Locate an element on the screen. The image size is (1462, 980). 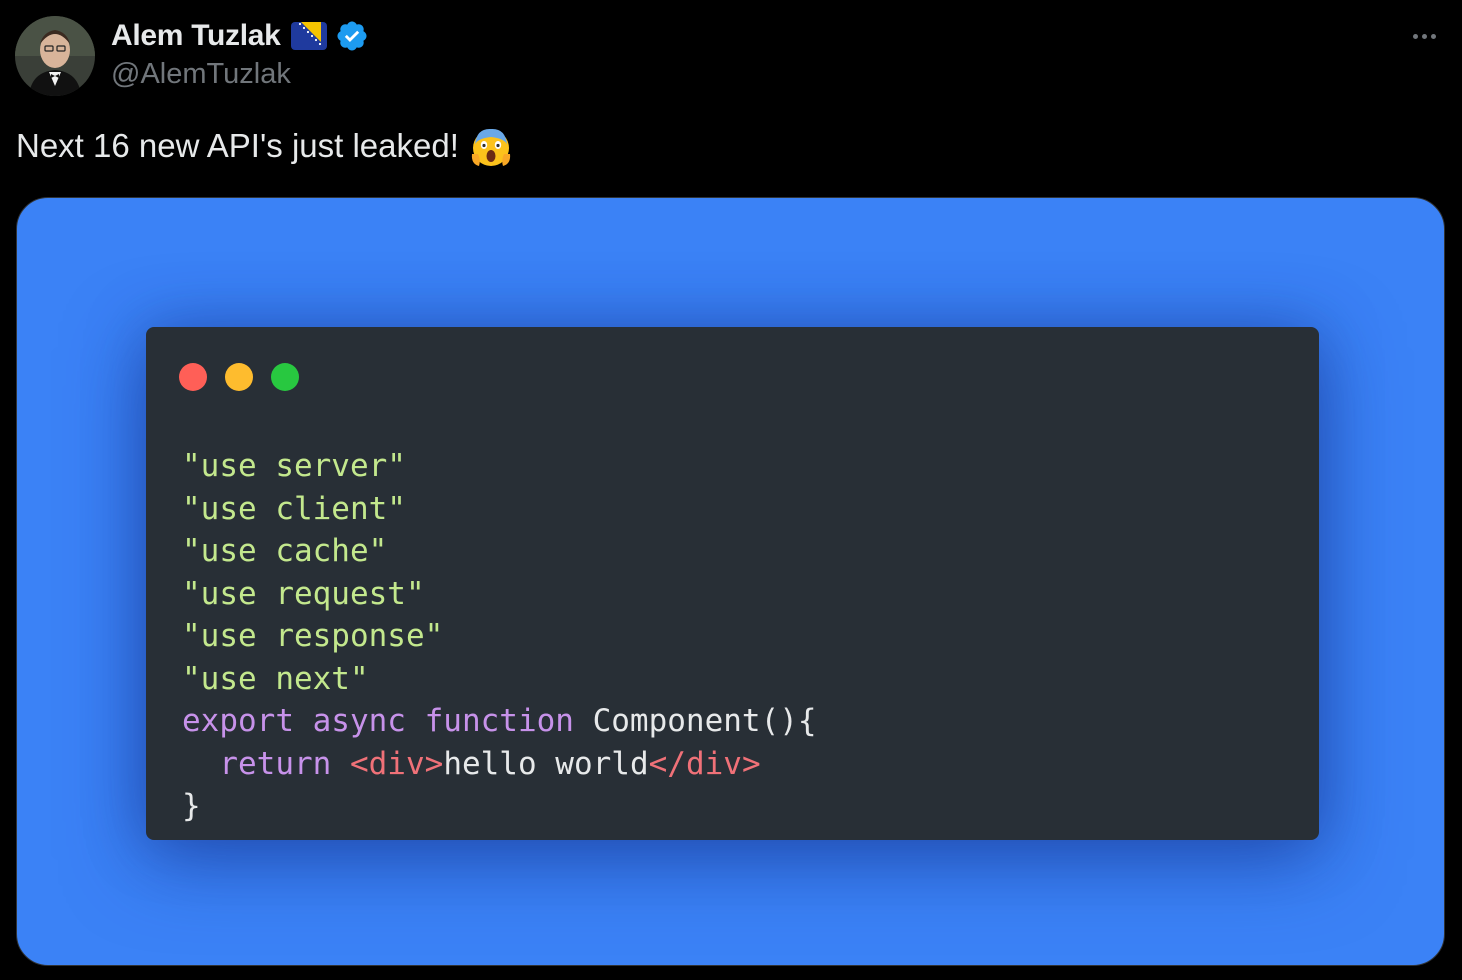
code-token: "use server" is located at coordinates (294, 466).